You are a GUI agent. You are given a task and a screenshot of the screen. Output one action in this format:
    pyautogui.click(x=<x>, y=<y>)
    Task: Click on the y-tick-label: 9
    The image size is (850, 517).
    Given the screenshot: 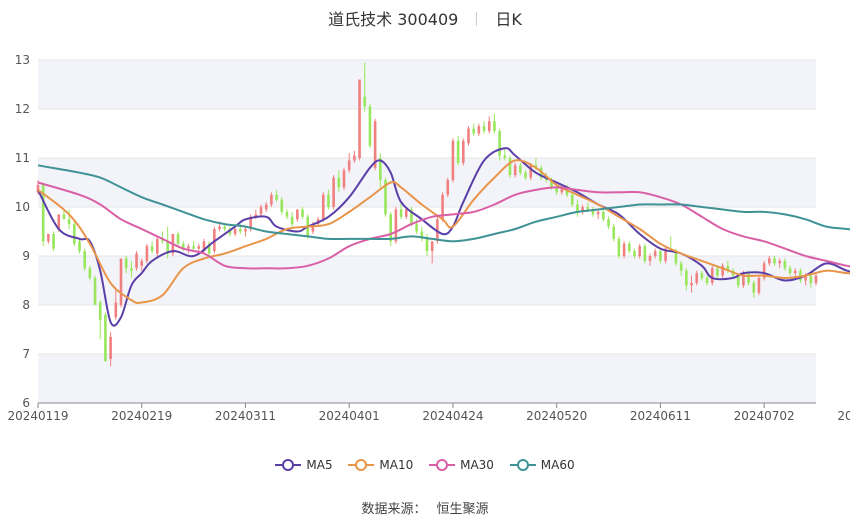 What is the action you would take?
    pyautogui.click(x=26, y=256)
    